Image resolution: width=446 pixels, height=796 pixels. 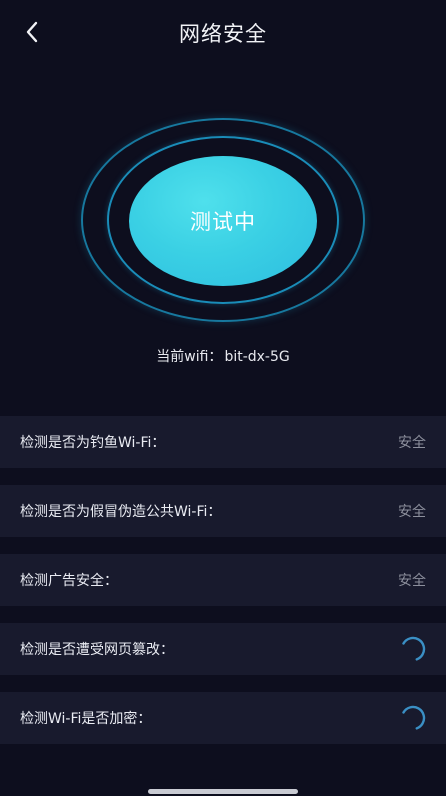 What do you see at coordinates (223, 511) in the screenshot?
I see `check-row-fake-public-wifi: 检测是否为假冒伪造公共Wi-Fi： 安全` at bounding box center [223, 511].